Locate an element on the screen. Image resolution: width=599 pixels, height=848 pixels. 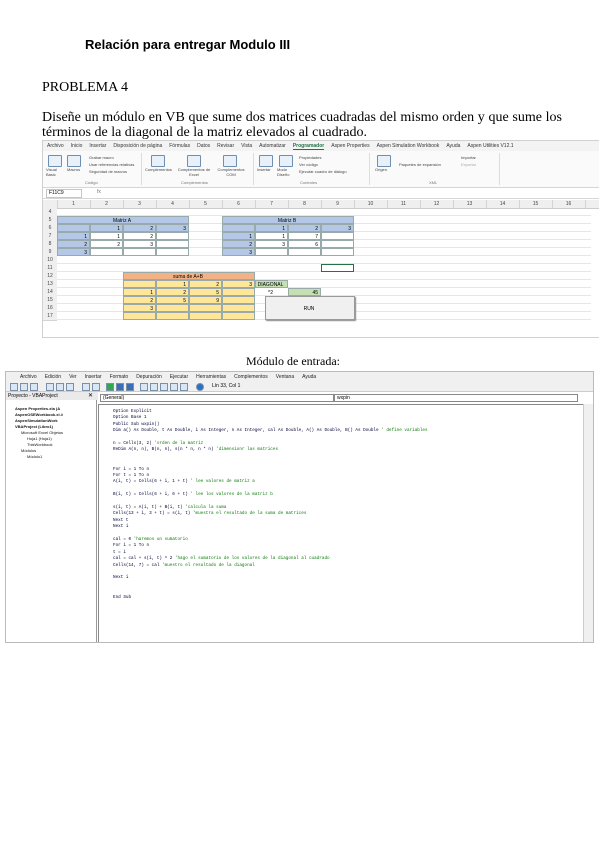
tree-item: VBAProject (Libro1) is located at coordinates (34, 426).